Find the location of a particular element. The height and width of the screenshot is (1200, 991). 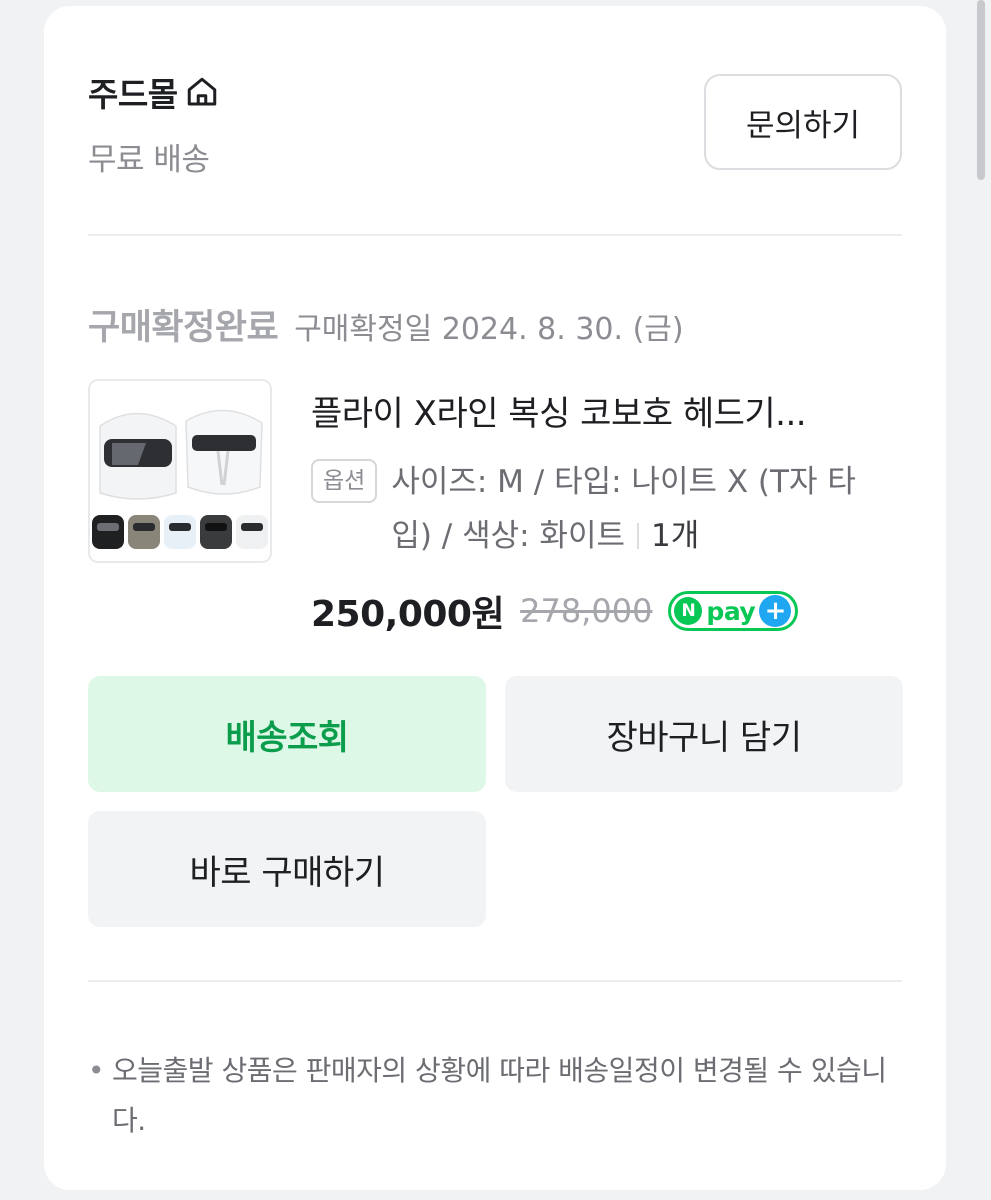

npay-plus-badge: N pay + is located at coordinates (733, 611).